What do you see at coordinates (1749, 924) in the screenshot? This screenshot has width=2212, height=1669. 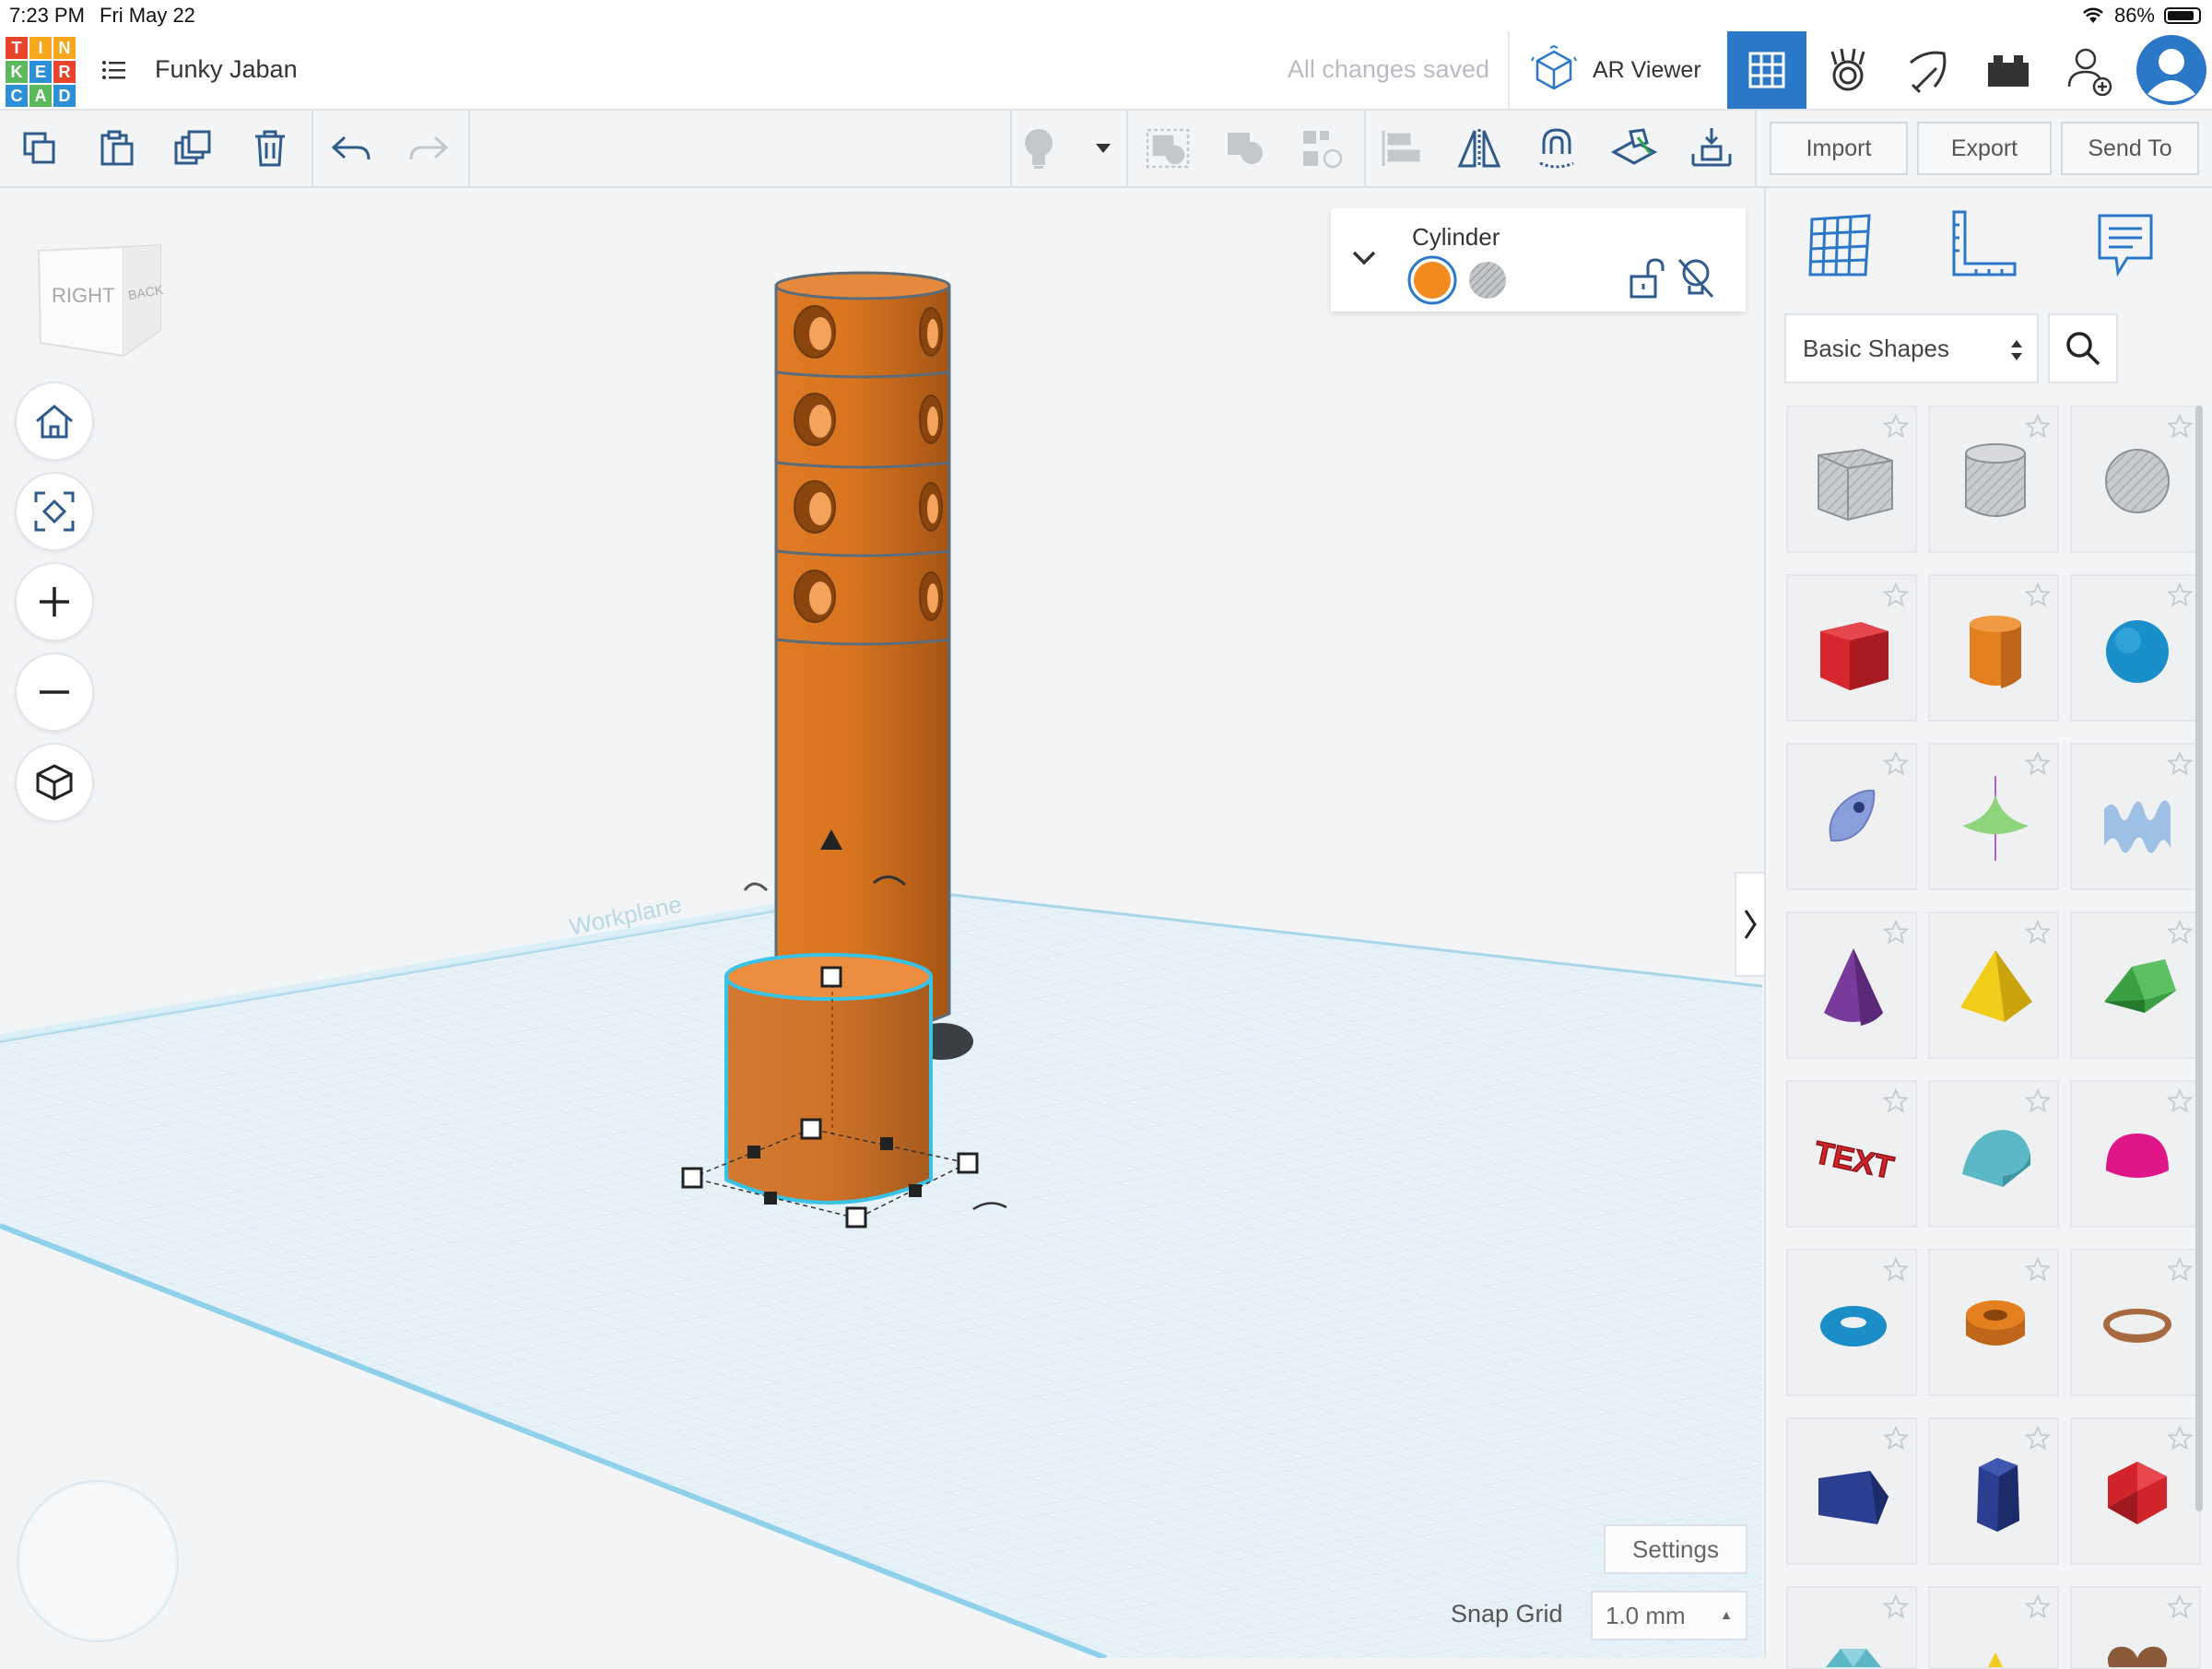 I see `collapse-panel-button` at bounding box center [1749, 924].